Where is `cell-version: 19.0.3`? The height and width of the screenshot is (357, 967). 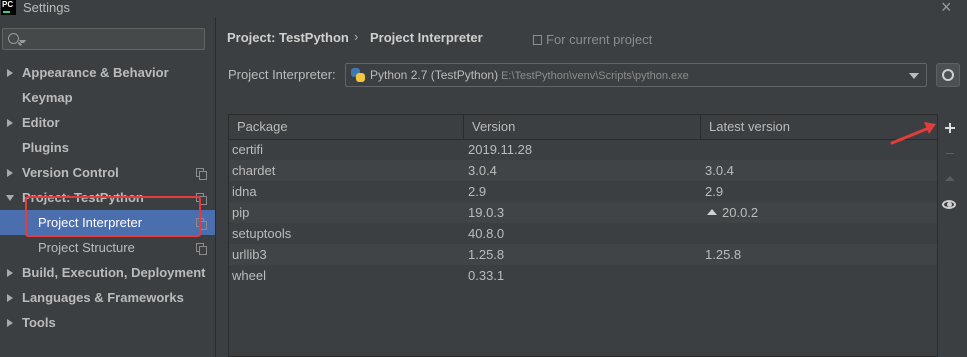
cell-version: 19.0.3 is located at coordinates (486, 212).